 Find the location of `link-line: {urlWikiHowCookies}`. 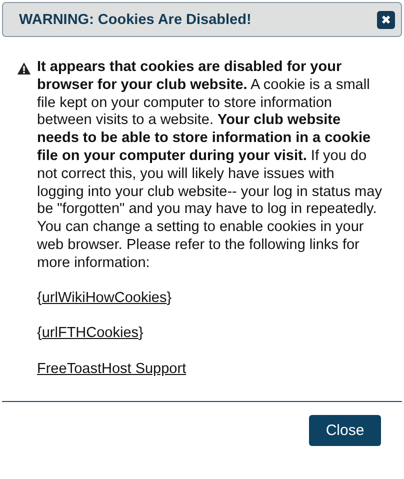

link-line: {urlWikiHowCookies} is located at coordinates (105, 299).